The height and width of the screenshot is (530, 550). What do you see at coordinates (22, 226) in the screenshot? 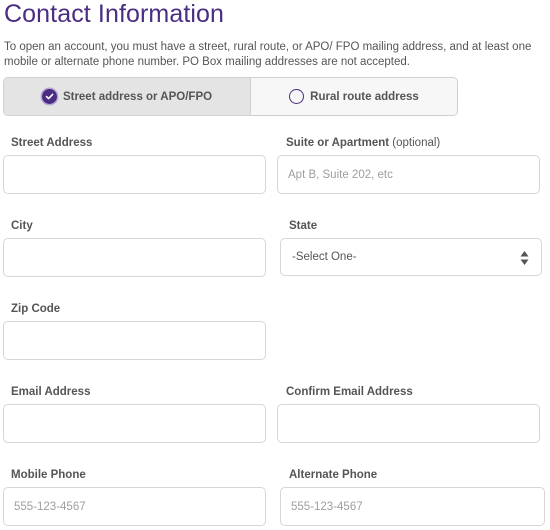
I see `city-label: City` at bounding box center [22, 226].